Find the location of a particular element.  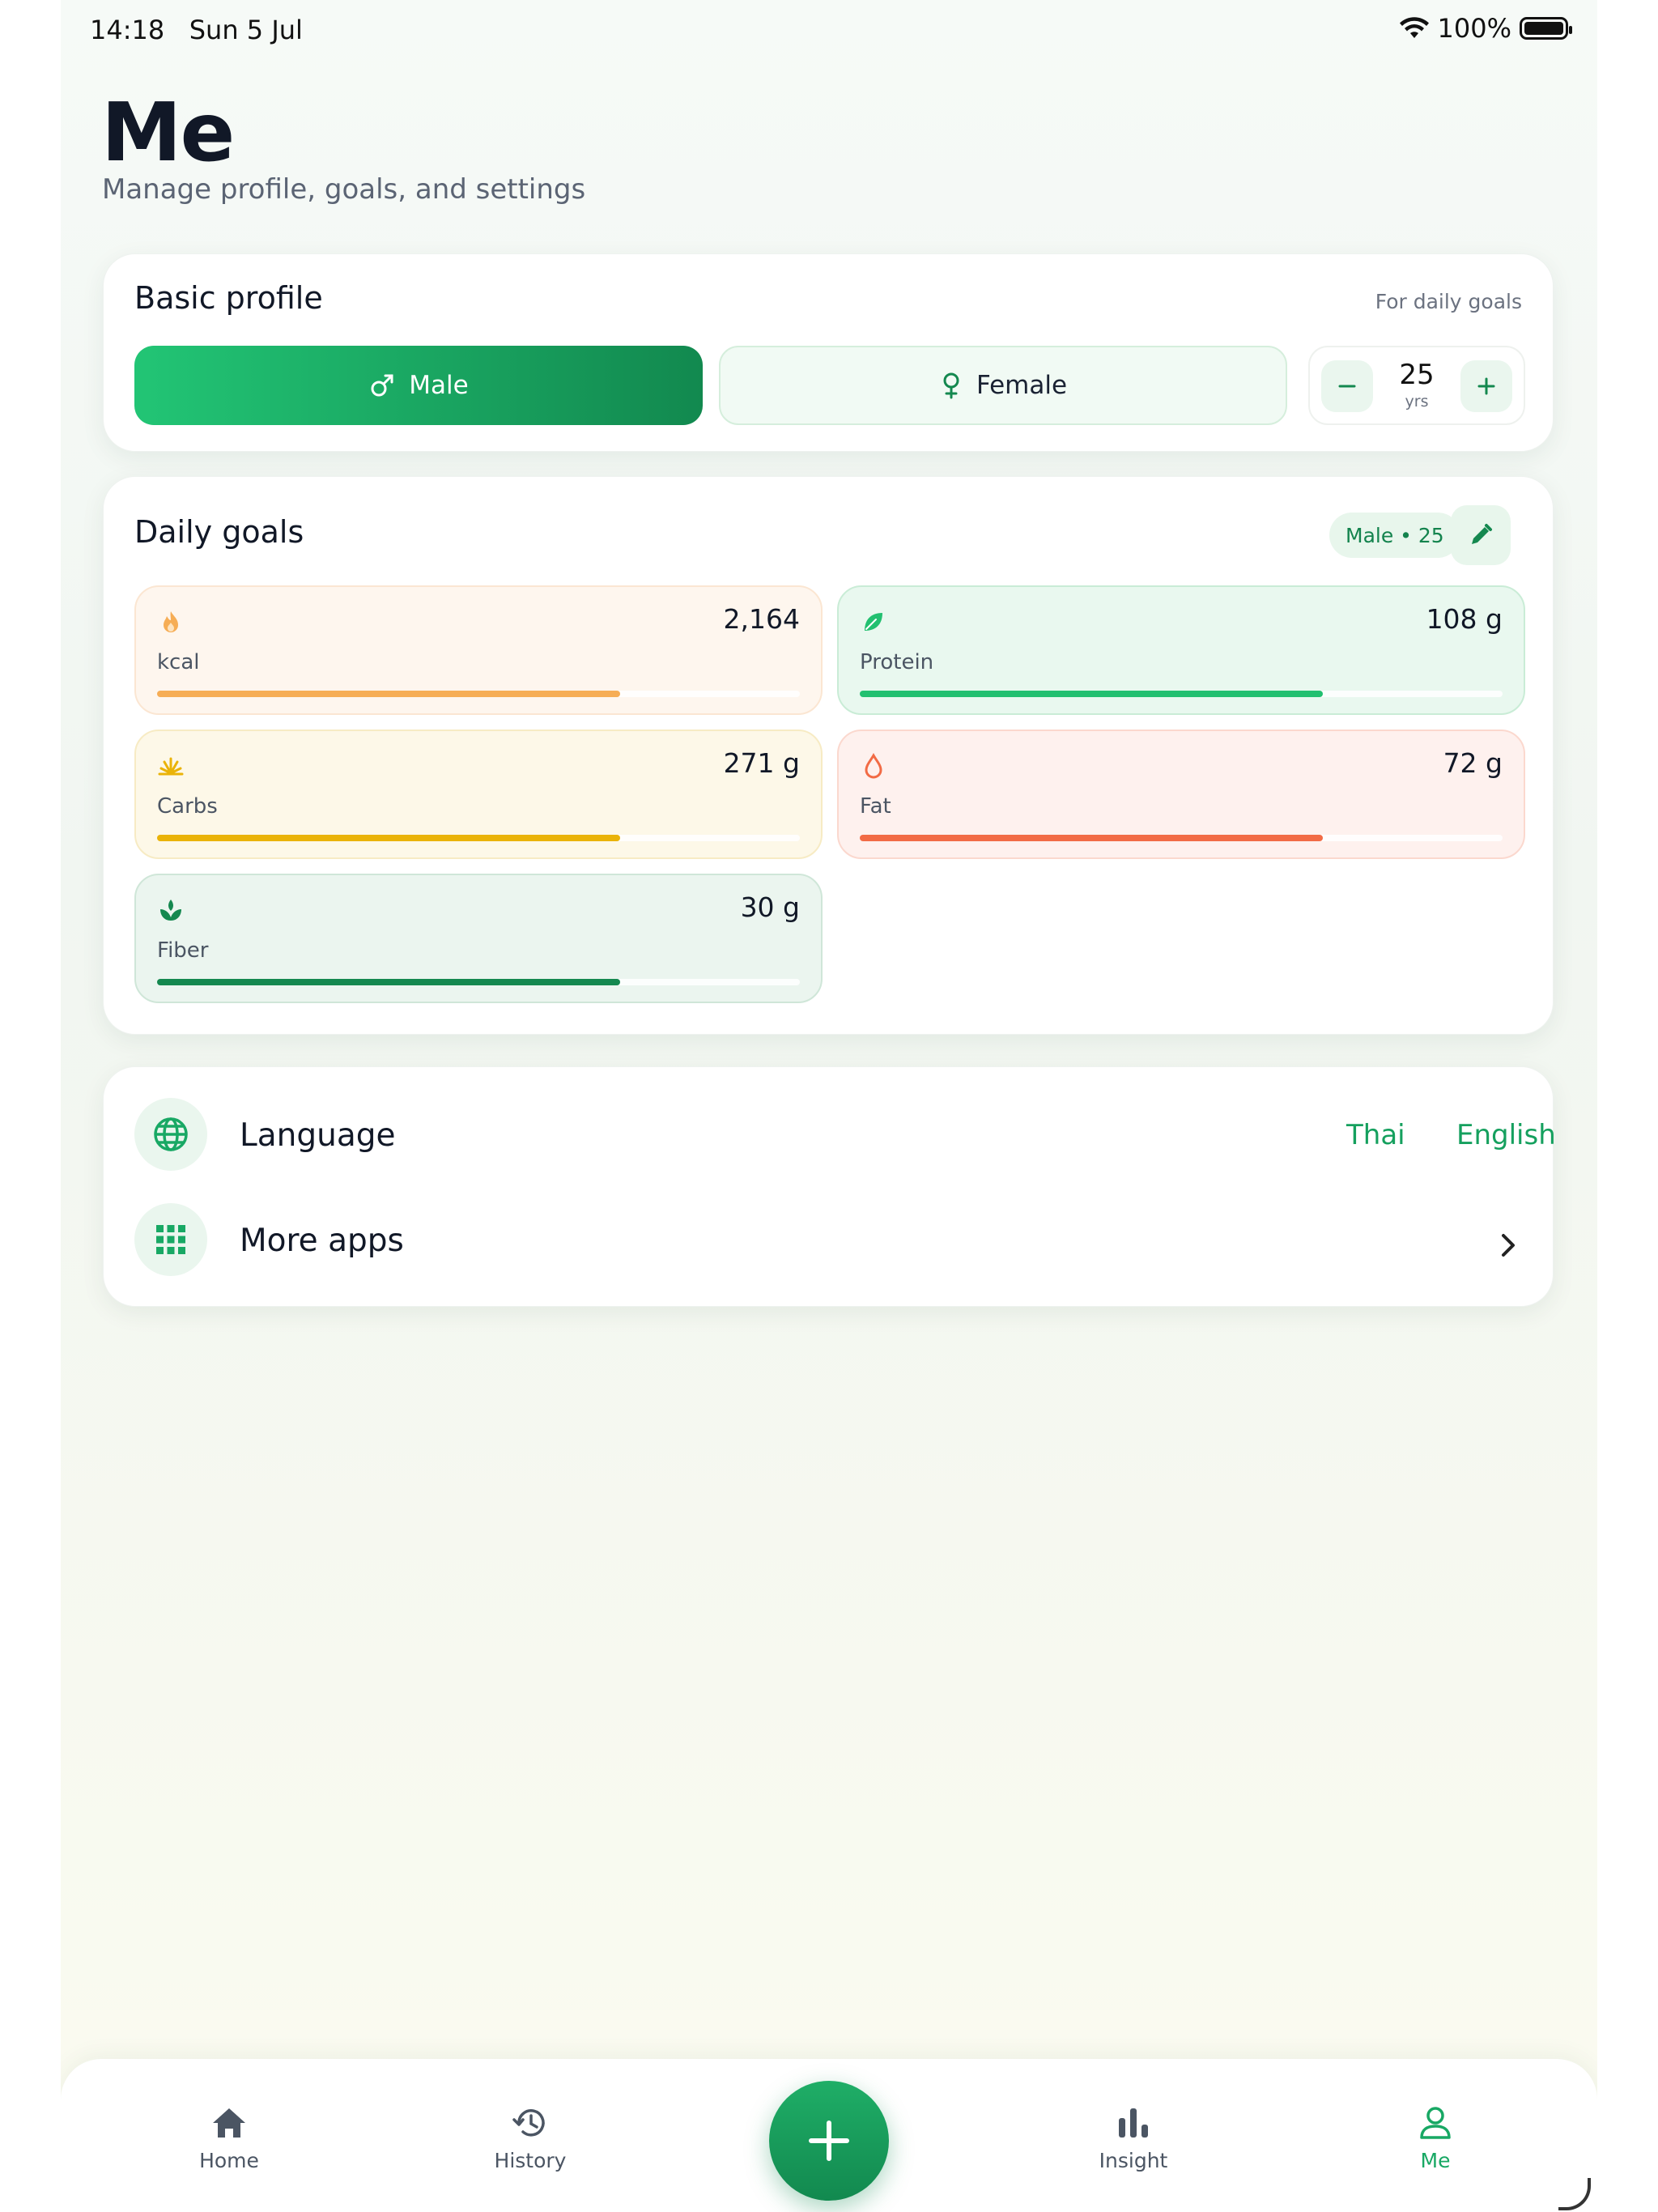

nav-me: Me is located at coordinates (1435, 2138).